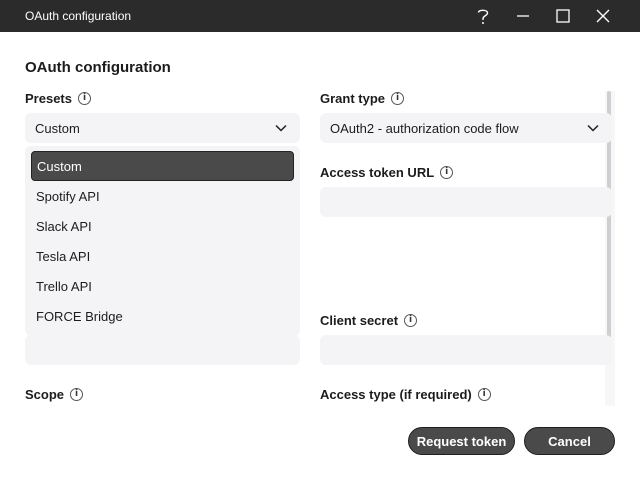 The width and height of the screenshot is (640, 480). Describe the element at coordinates (466, 202) in the screenshot. I see `access-token-url-input` at that location.